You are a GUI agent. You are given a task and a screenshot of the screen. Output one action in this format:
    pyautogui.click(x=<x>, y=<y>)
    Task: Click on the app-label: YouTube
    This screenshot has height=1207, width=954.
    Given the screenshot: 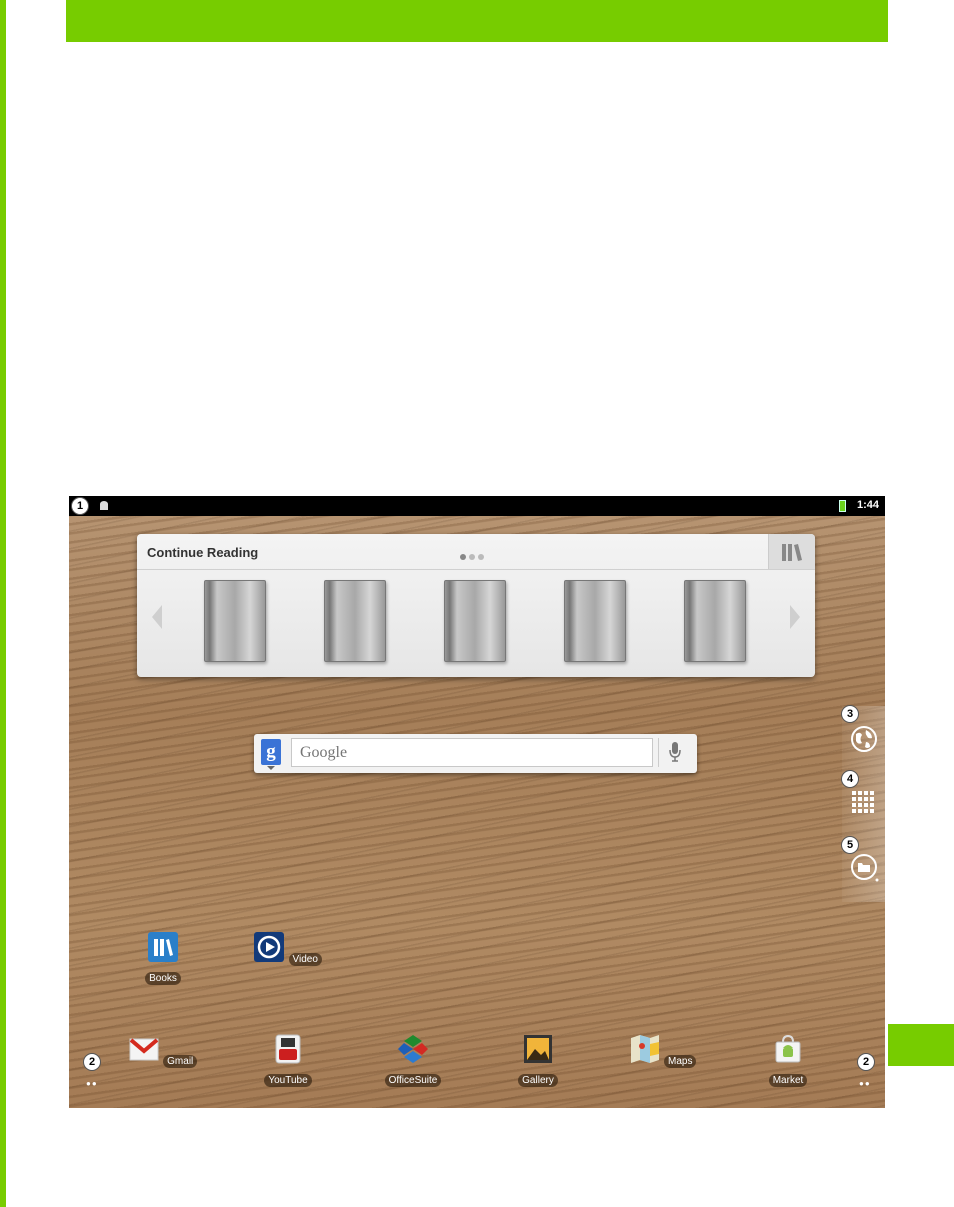 What is the action you would take?
    pyautogui.click(x=288, y=1080)
    